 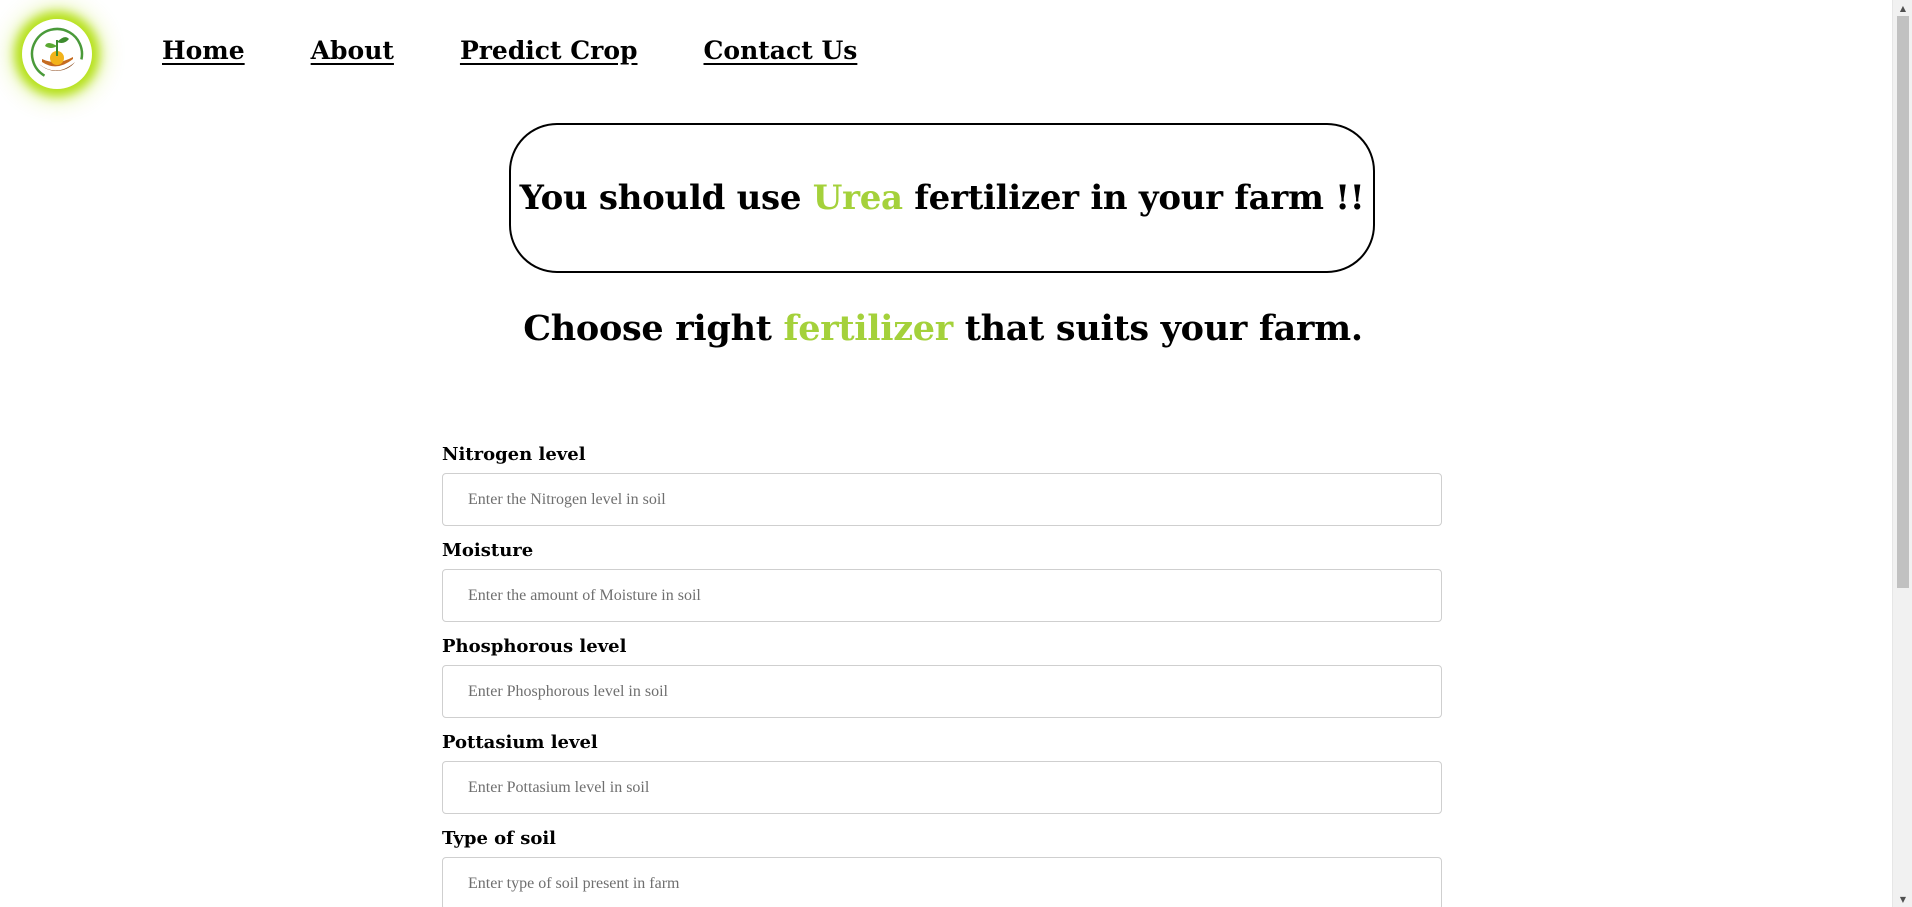 I want to click on scroll-down-arrow-icon: ▼, so click(x=1902, y=899).